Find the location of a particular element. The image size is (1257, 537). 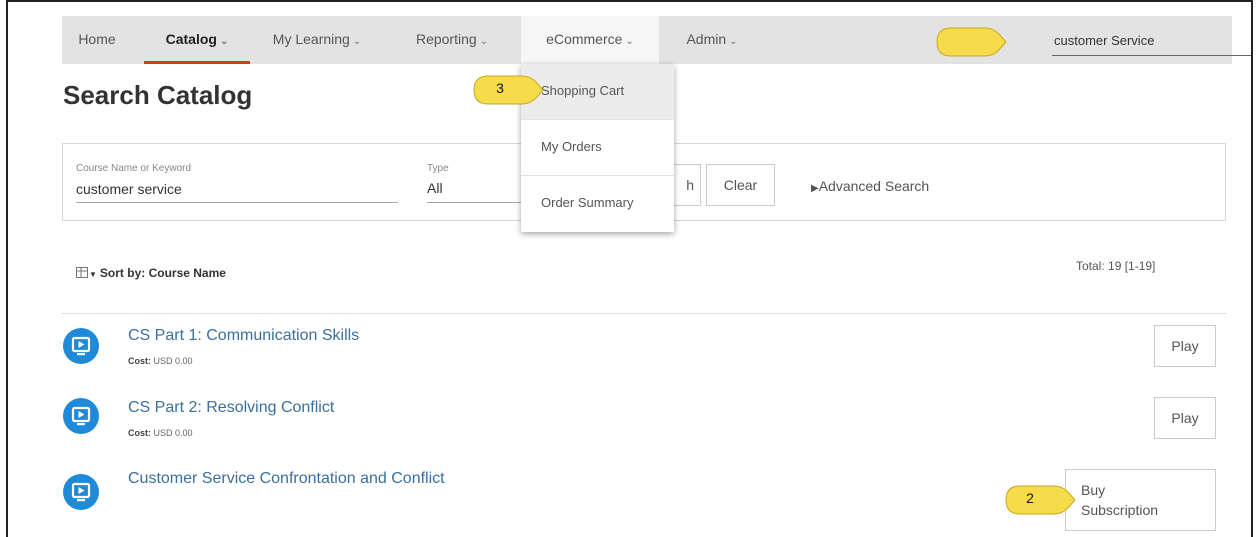

menu-item-order-summary: Order Summary is located at coordinates (597, 204).